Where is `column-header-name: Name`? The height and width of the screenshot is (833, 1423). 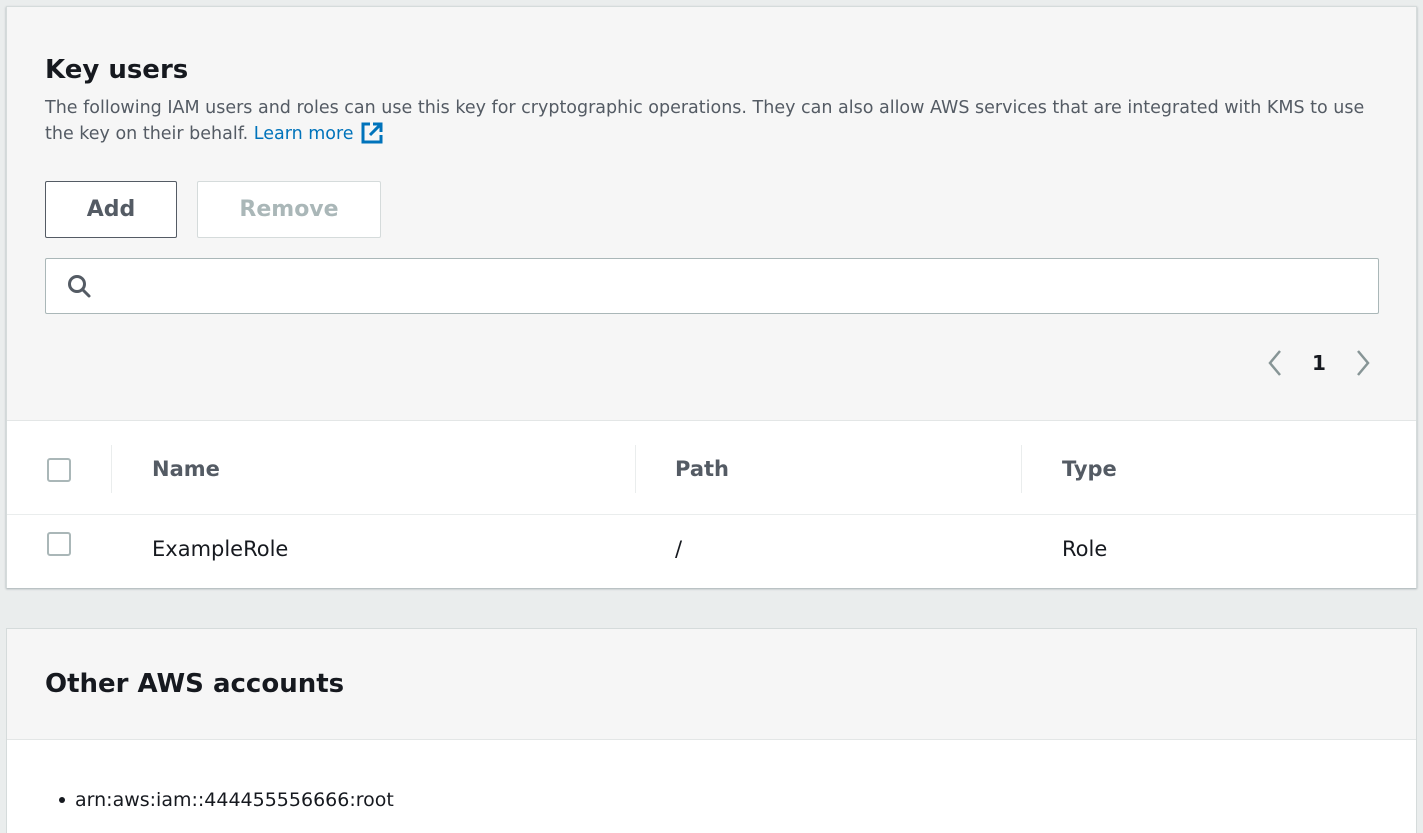
column-header-name: Name is located at coordinates (186, 469).